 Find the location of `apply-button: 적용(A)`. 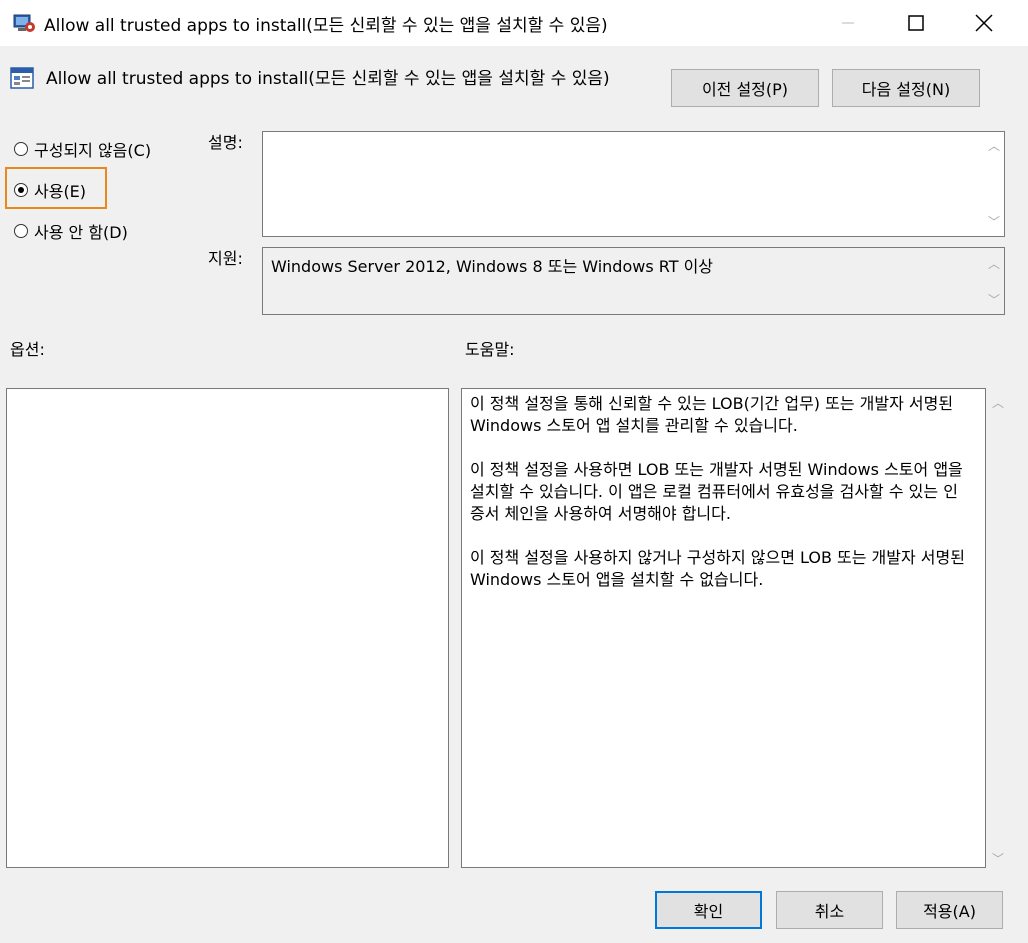

apply-button: 적용(A) is located at coordinates (949, 910).